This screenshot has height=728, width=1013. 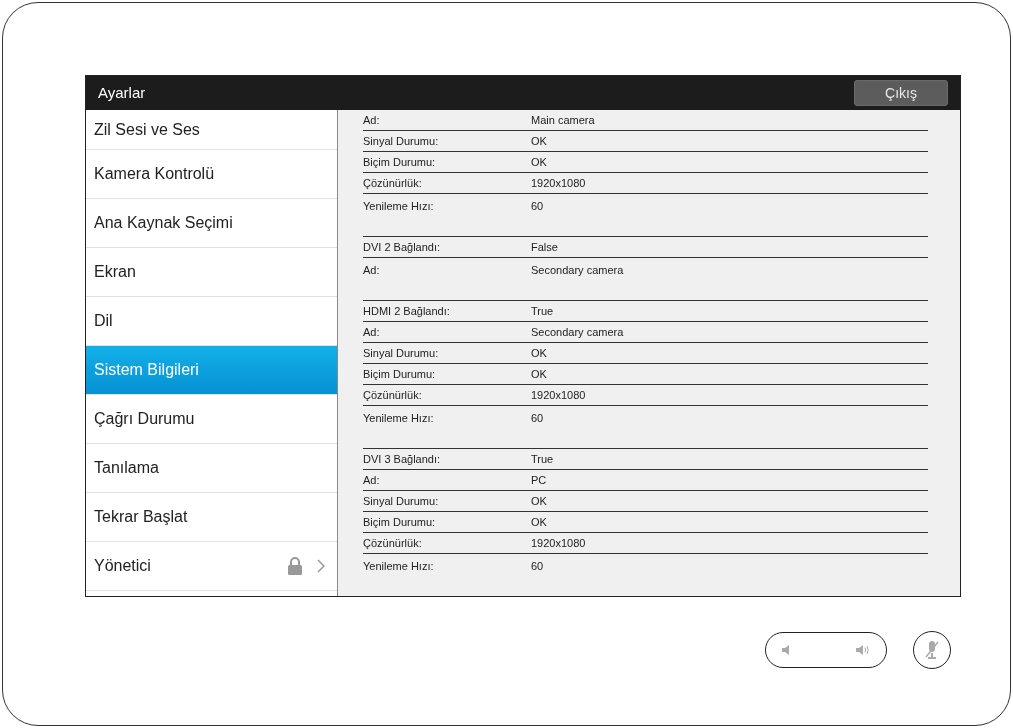 I want to click on lock-icon, so click(x=295, y=566).